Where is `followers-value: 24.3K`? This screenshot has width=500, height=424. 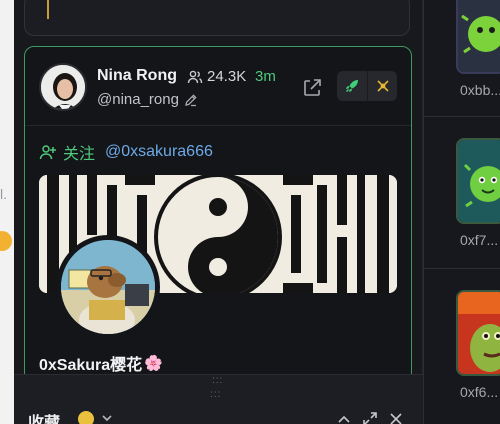 followers-value: 24.3K is located at coordinates (227, 76).